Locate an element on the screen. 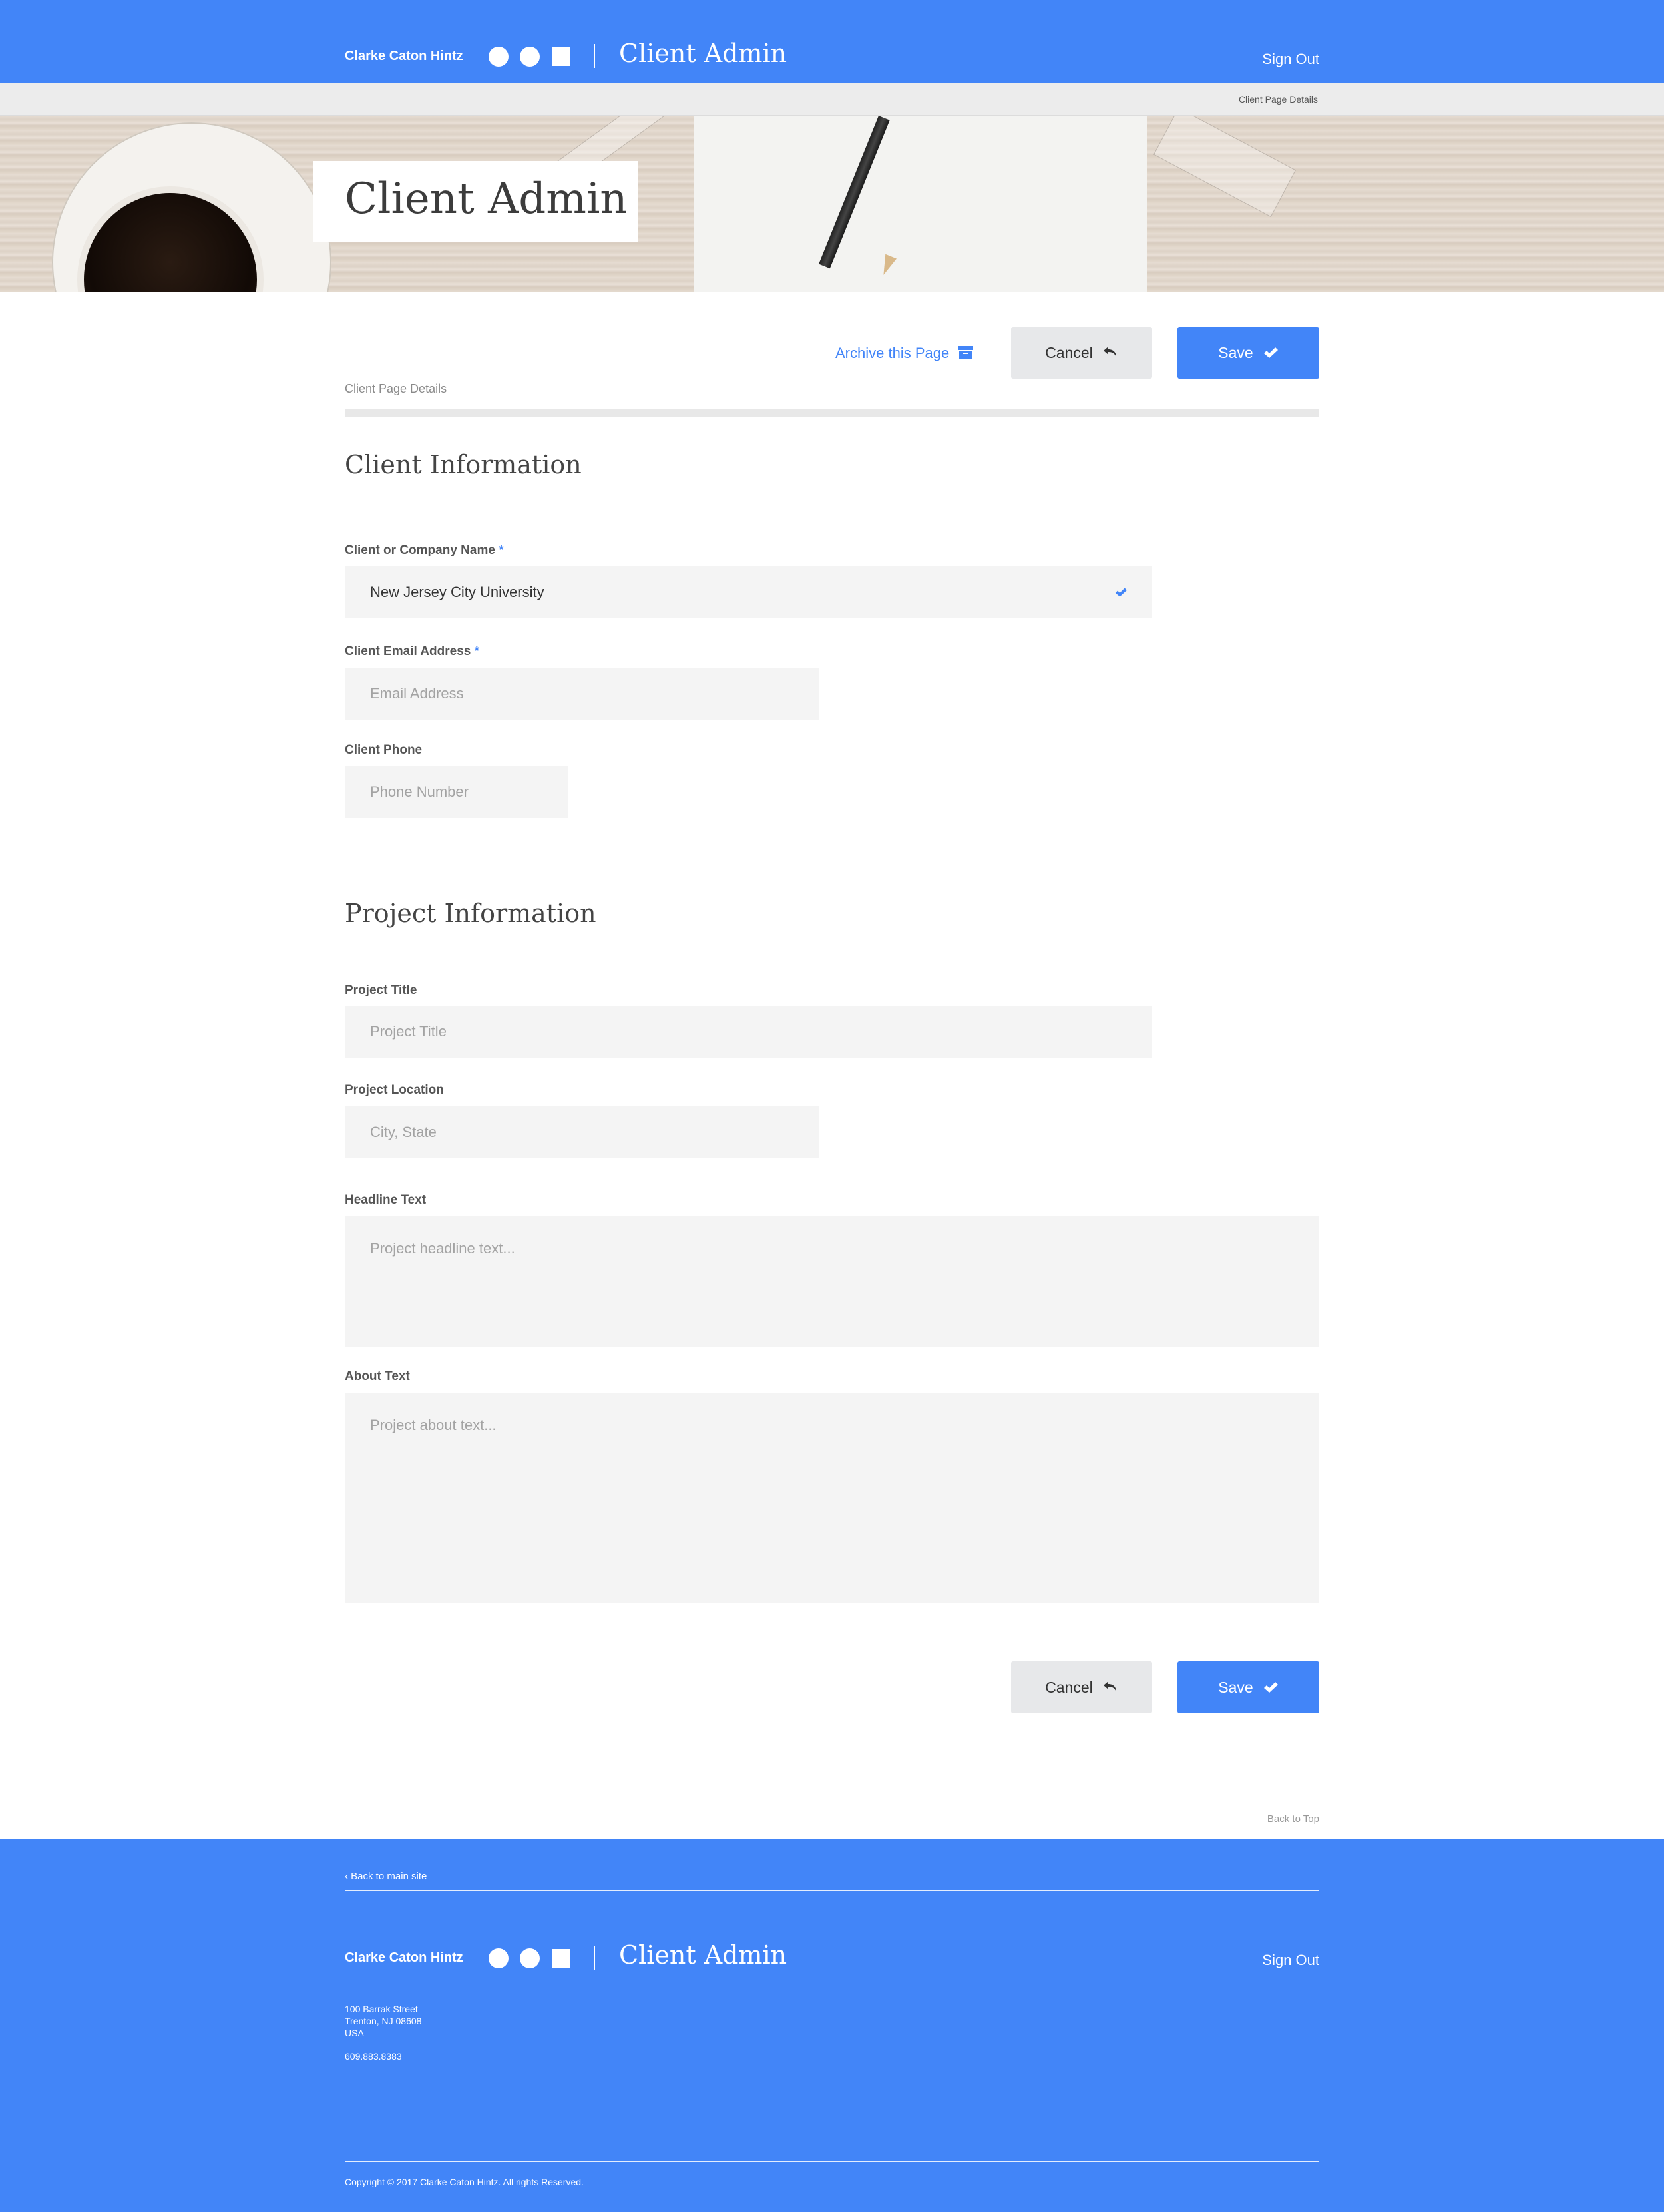 The image size is (1664, 2212). save-button: Save is located at coordinates (1248, 353).